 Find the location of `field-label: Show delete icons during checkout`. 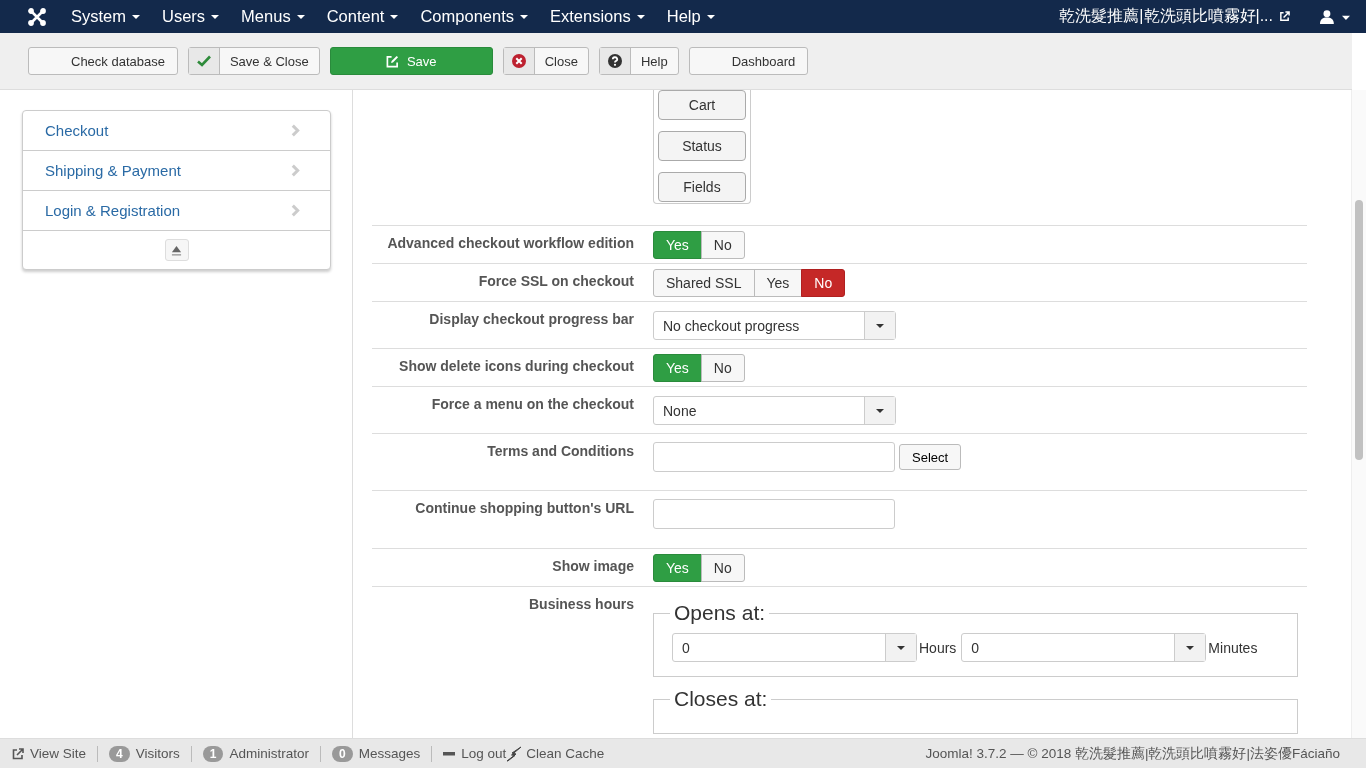

field-label: Show delete icons during checkout is located at coordinates (516, 366).